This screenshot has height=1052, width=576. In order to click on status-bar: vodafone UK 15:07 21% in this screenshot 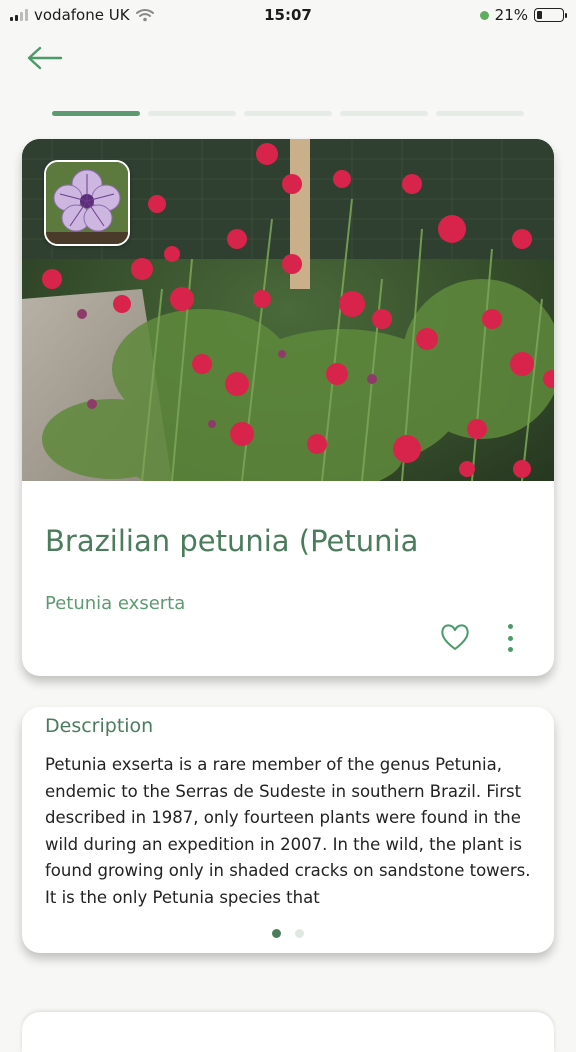, I will do `click(288, 16)`.